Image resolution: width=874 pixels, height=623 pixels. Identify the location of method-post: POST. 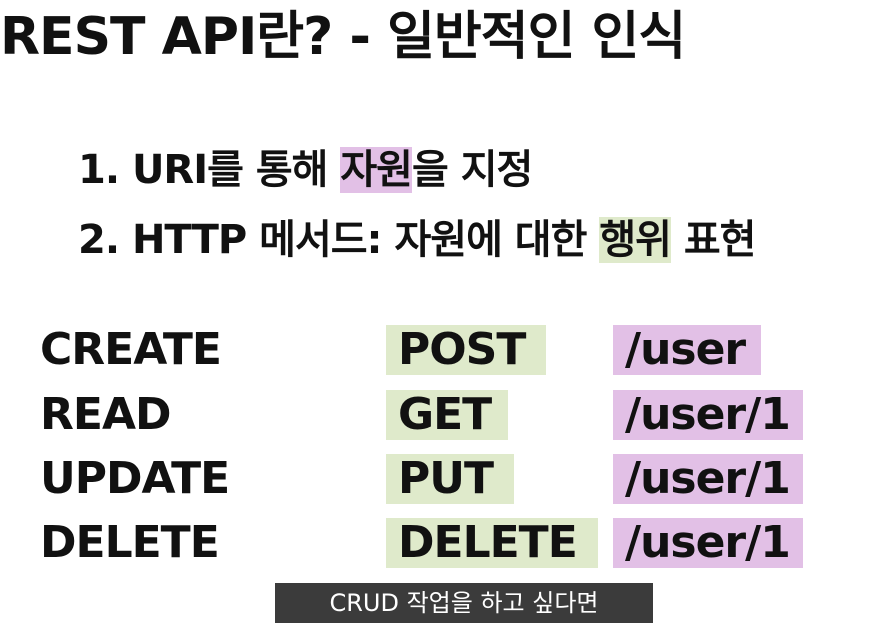
(466, 350).